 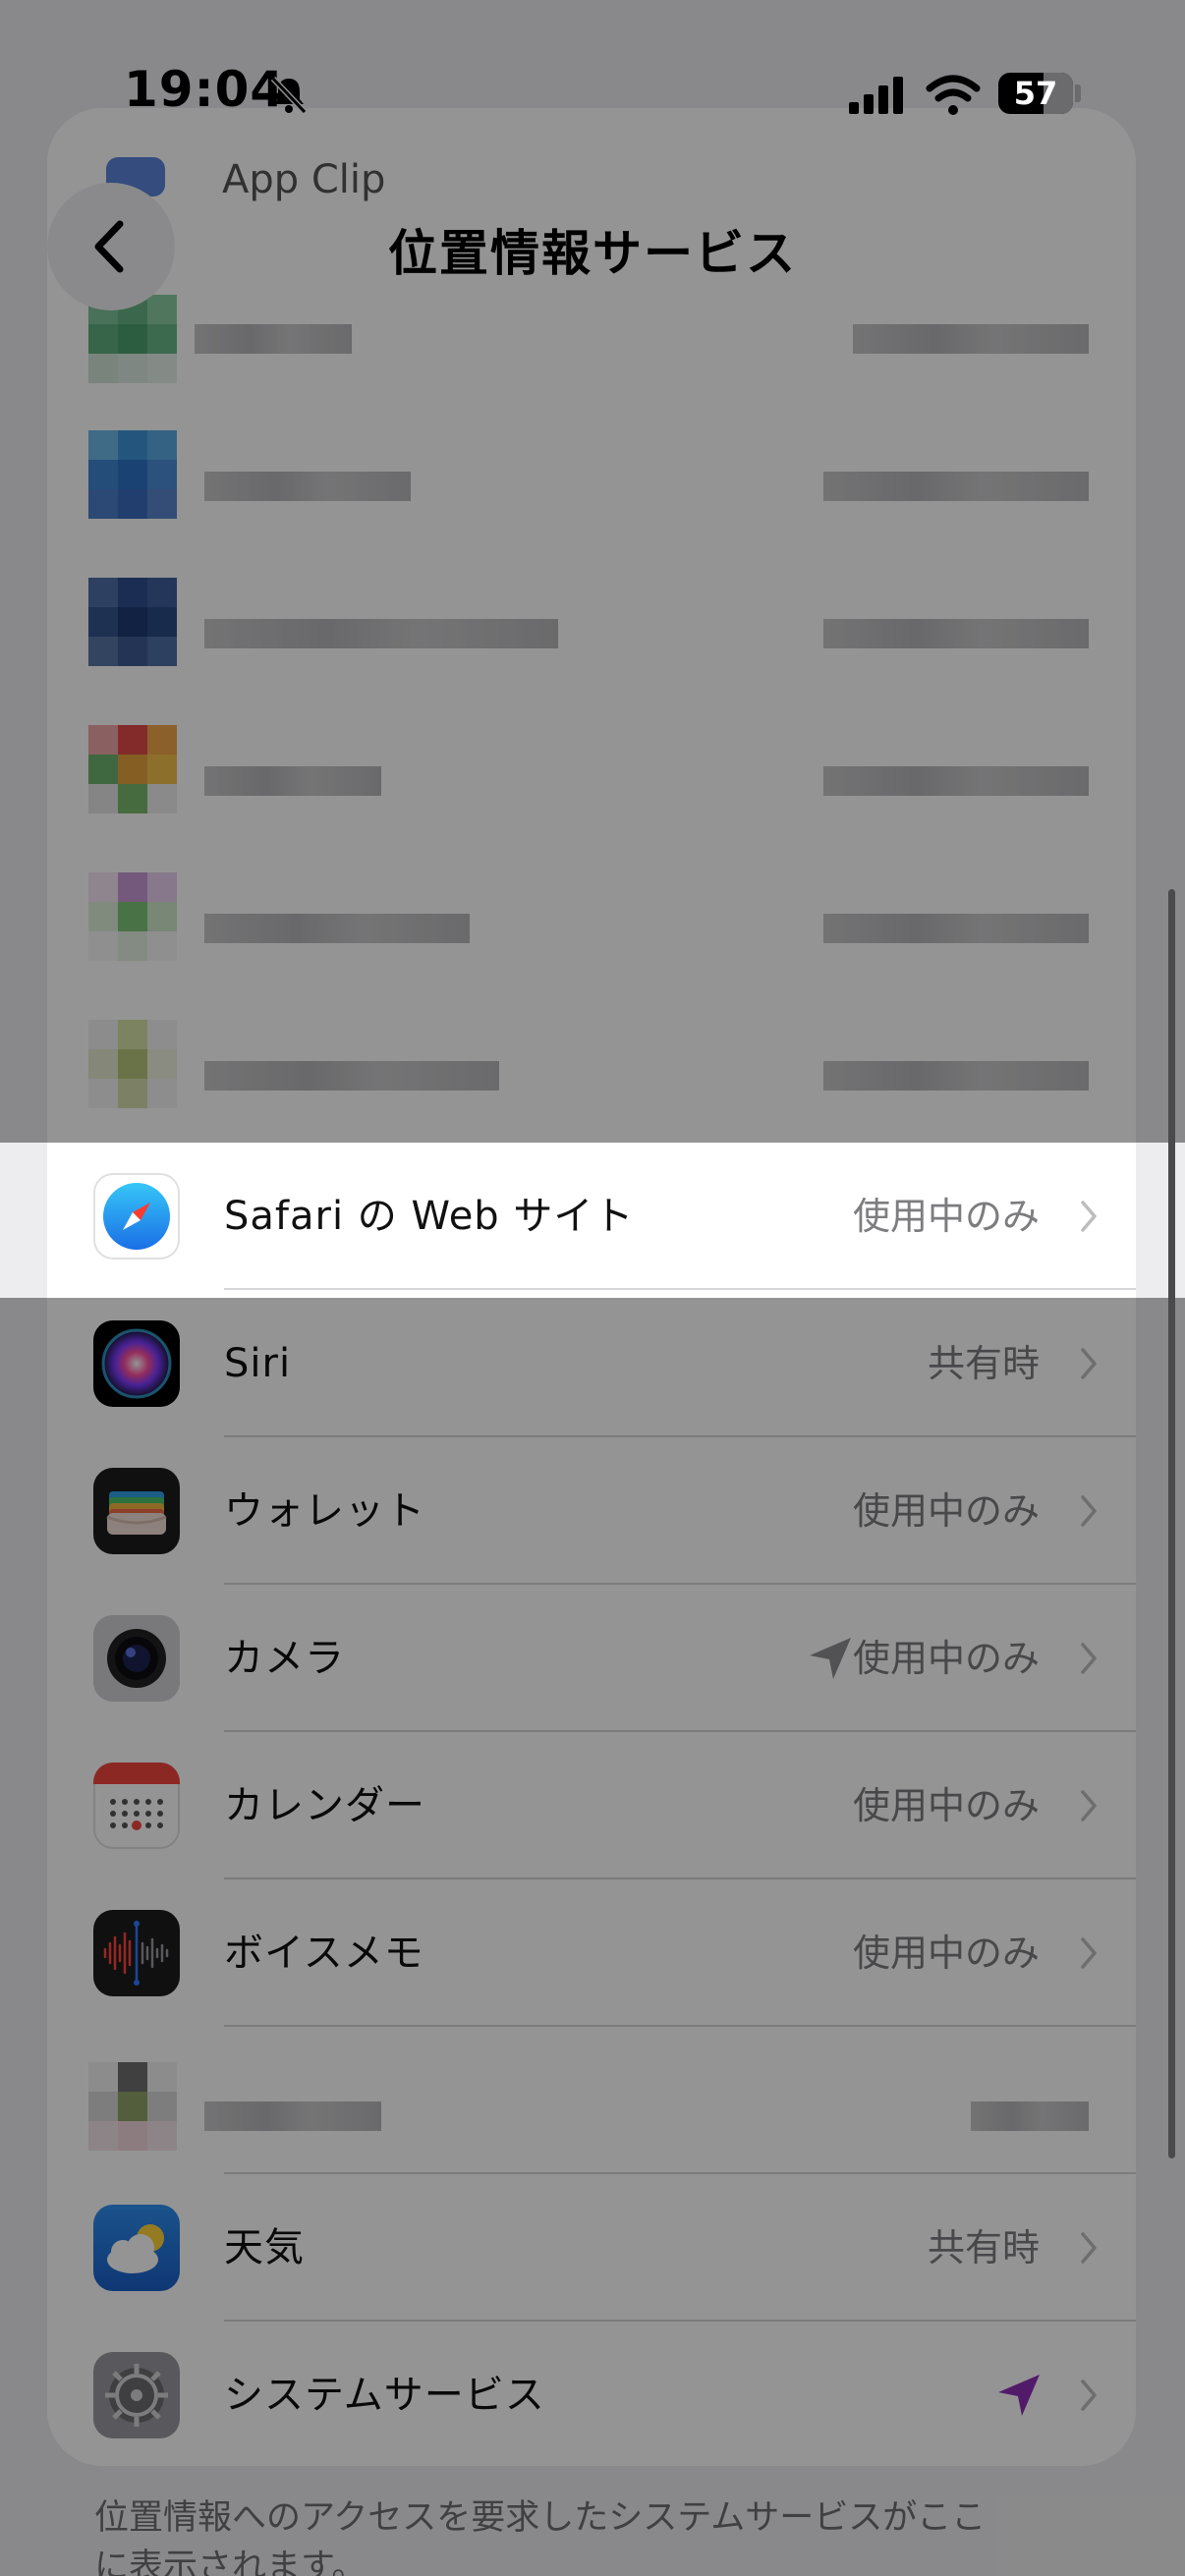 What do you see at coordinates (289, 95) in the screenshot?
I see `silent-bell-icon` at bounding box center [289, 95].